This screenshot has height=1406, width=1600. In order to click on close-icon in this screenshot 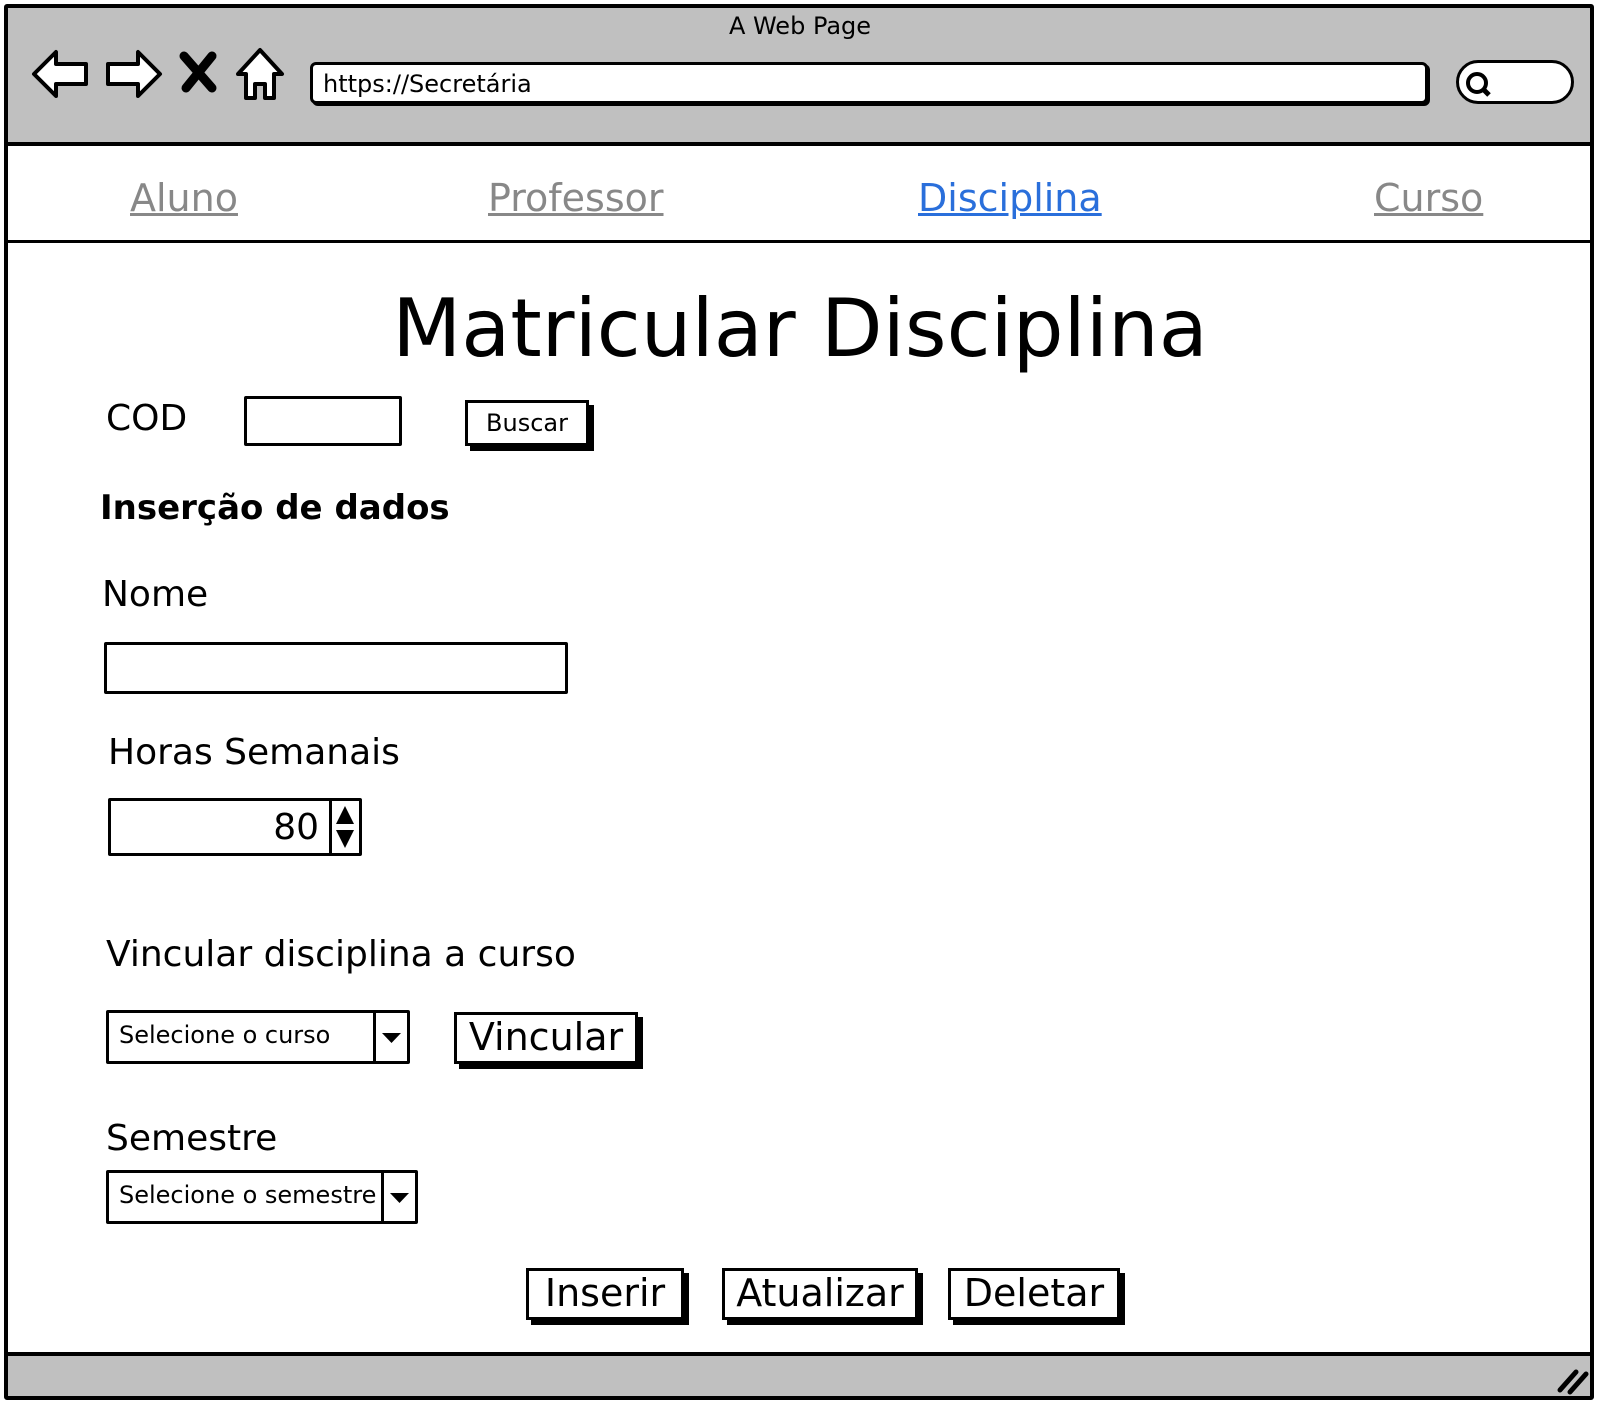, I will do `click(198, 74)`.